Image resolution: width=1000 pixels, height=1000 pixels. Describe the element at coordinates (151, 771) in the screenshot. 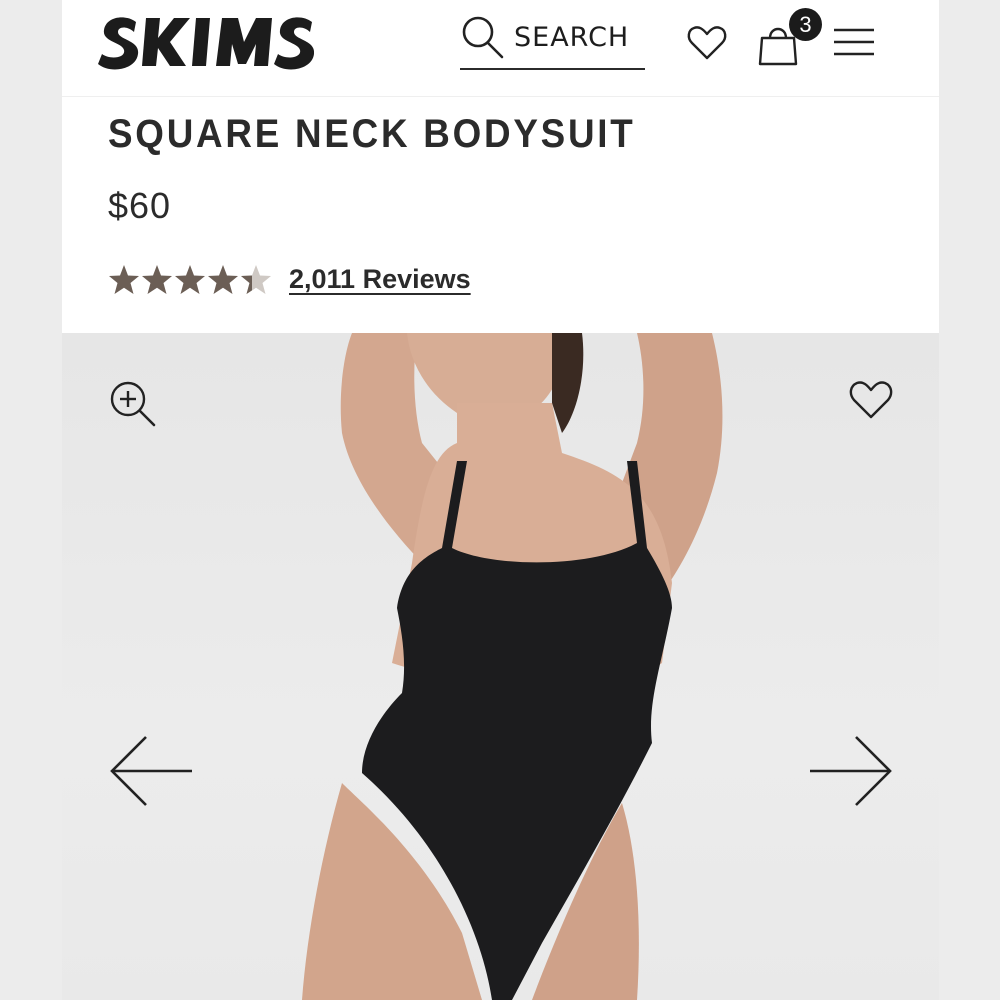

I see `arrow-left-icon` at that location.